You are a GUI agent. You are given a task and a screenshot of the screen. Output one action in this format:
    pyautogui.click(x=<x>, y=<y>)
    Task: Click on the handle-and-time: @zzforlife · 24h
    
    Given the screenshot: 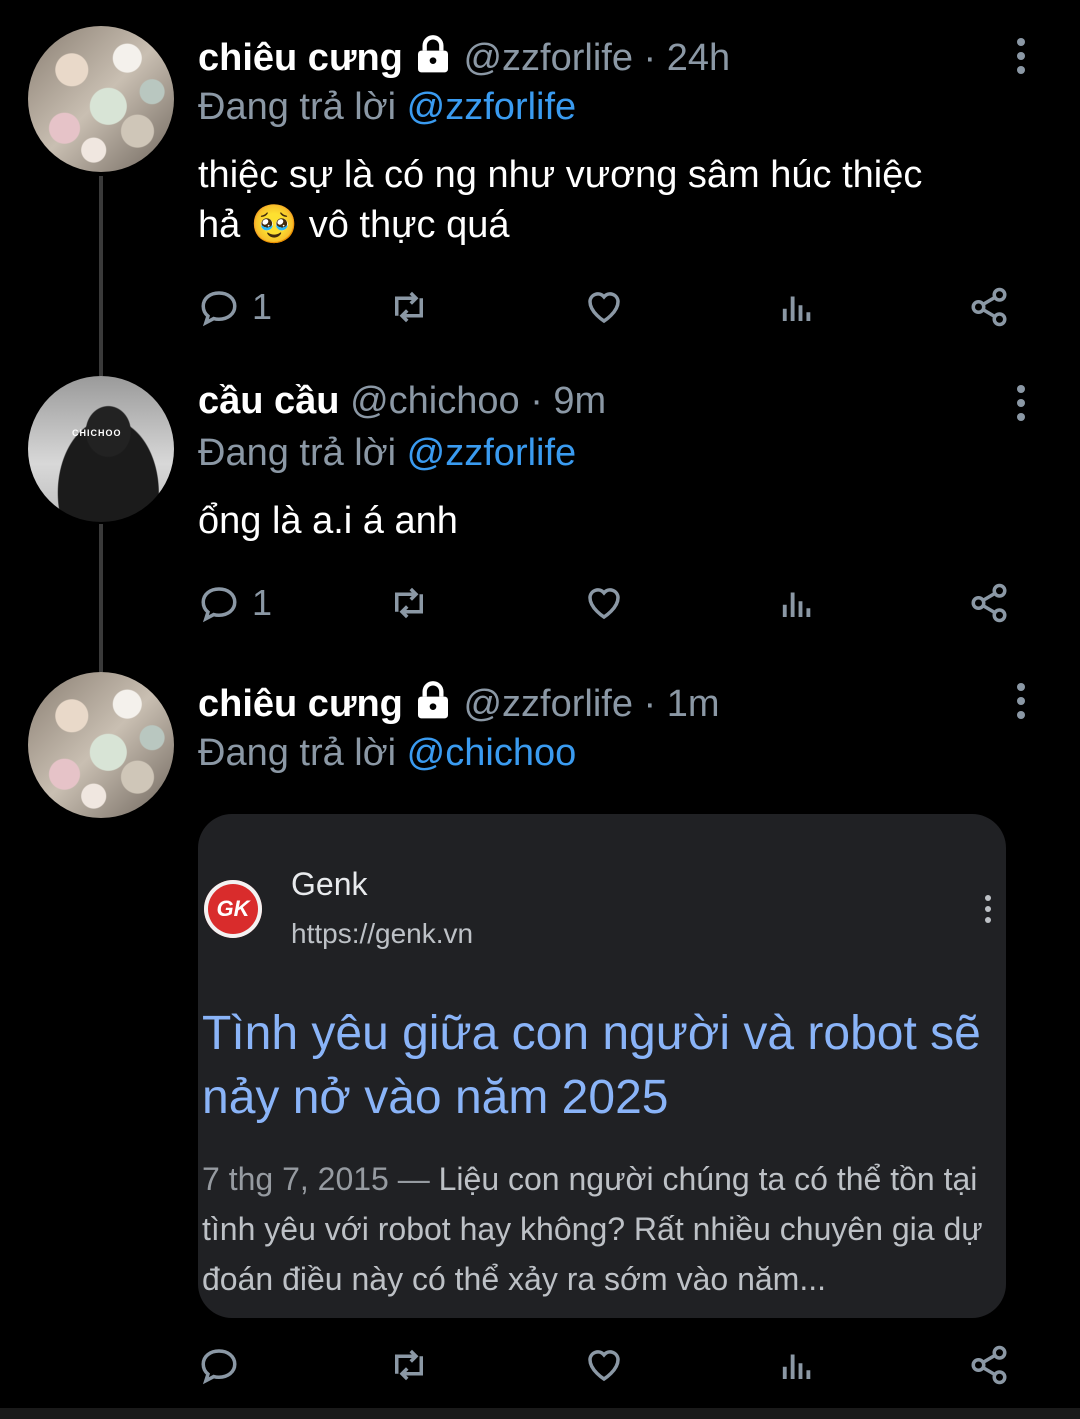 What is the action you would take?
    pyautogui.click(x=597, y=58)
    